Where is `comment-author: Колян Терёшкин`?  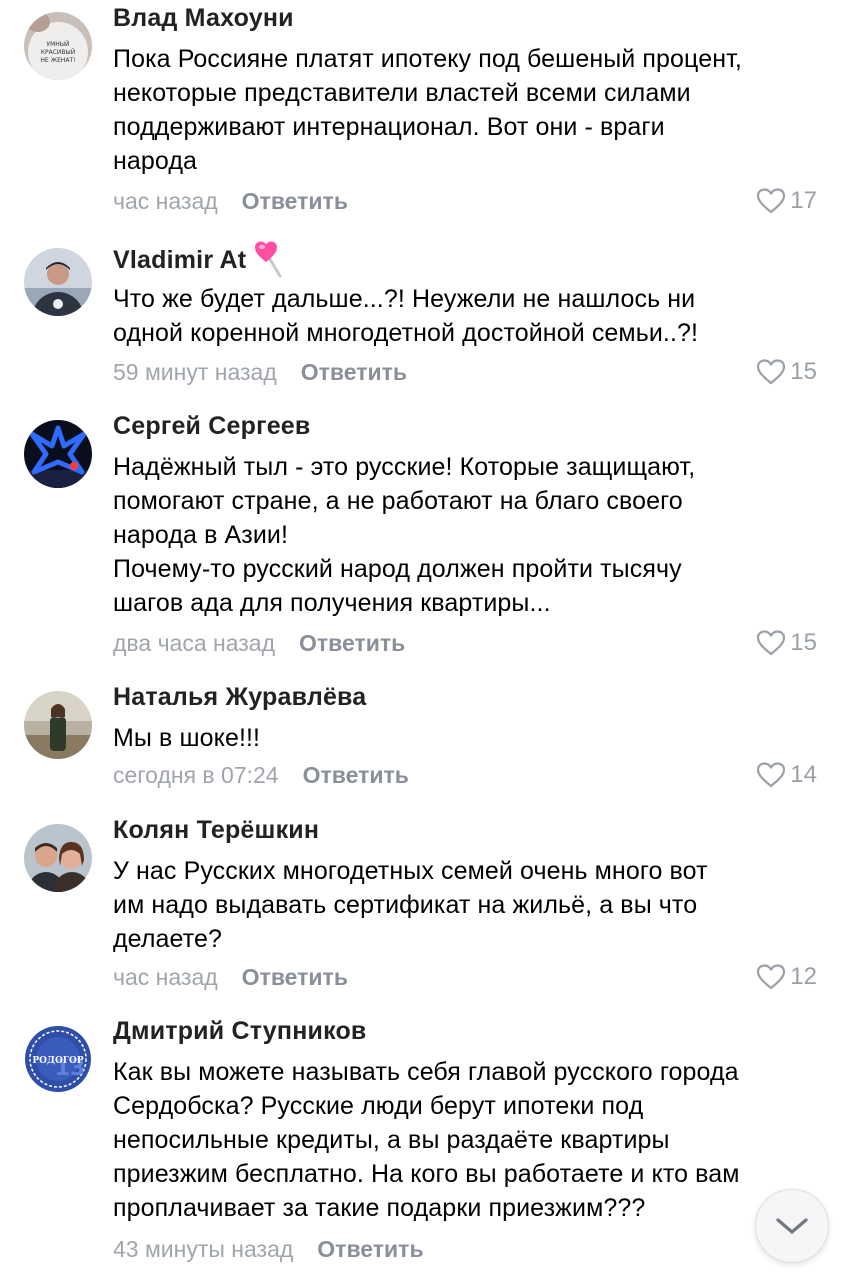
comment-author: Колян Терёшкин is located at coordinates (216, 830).